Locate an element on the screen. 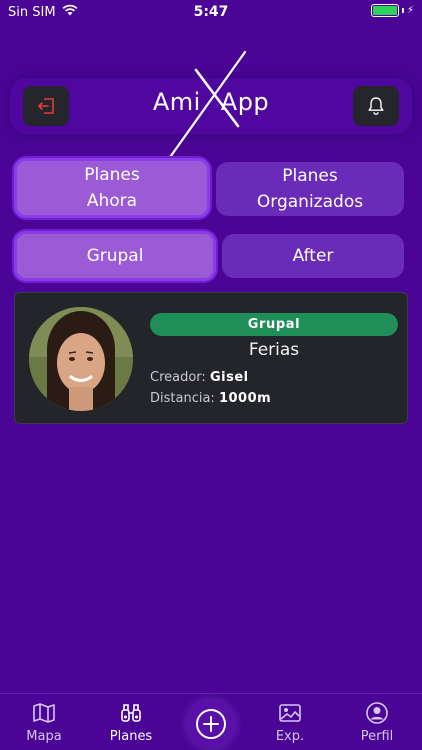 The image size is (422, 750). nav-label-planes: Planes is located at coordinates (131, 736).